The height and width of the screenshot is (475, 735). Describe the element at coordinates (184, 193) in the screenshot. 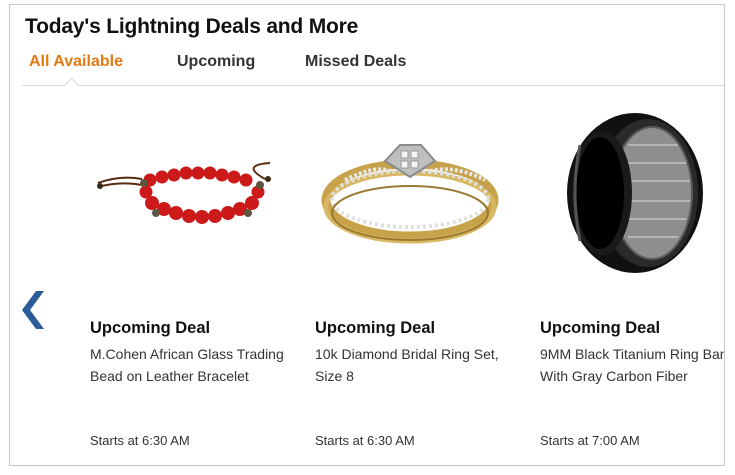

I see `red-bead-bracelet-image` at that location.